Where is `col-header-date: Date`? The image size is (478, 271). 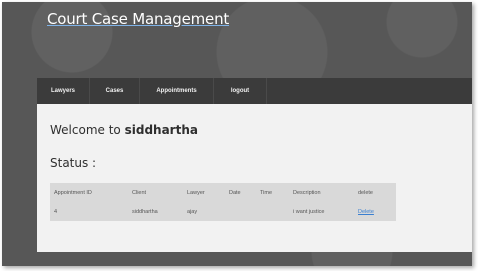
col-header-date: Date is located at coordinates (235, 192).